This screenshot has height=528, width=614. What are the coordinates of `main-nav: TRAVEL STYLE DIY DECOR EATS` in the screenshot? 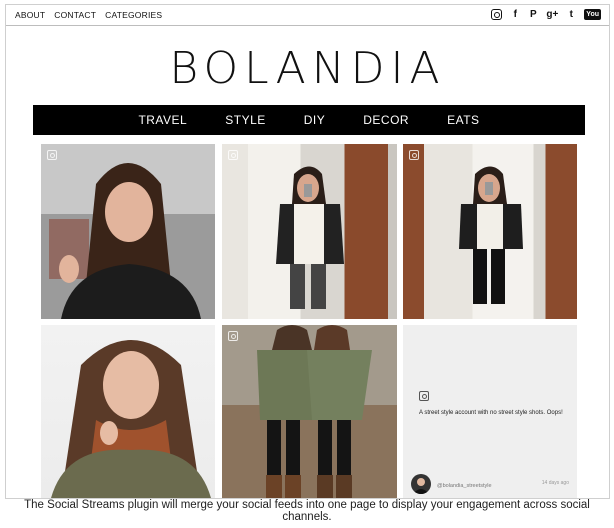 It's located at (309, 120).